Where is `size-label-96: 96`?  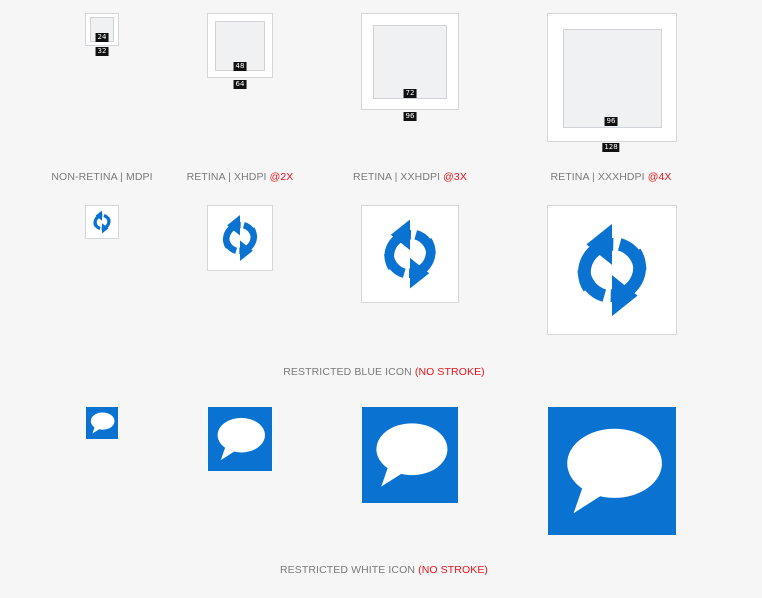 size-label-96: 96 is located at coordinates (410, 116).